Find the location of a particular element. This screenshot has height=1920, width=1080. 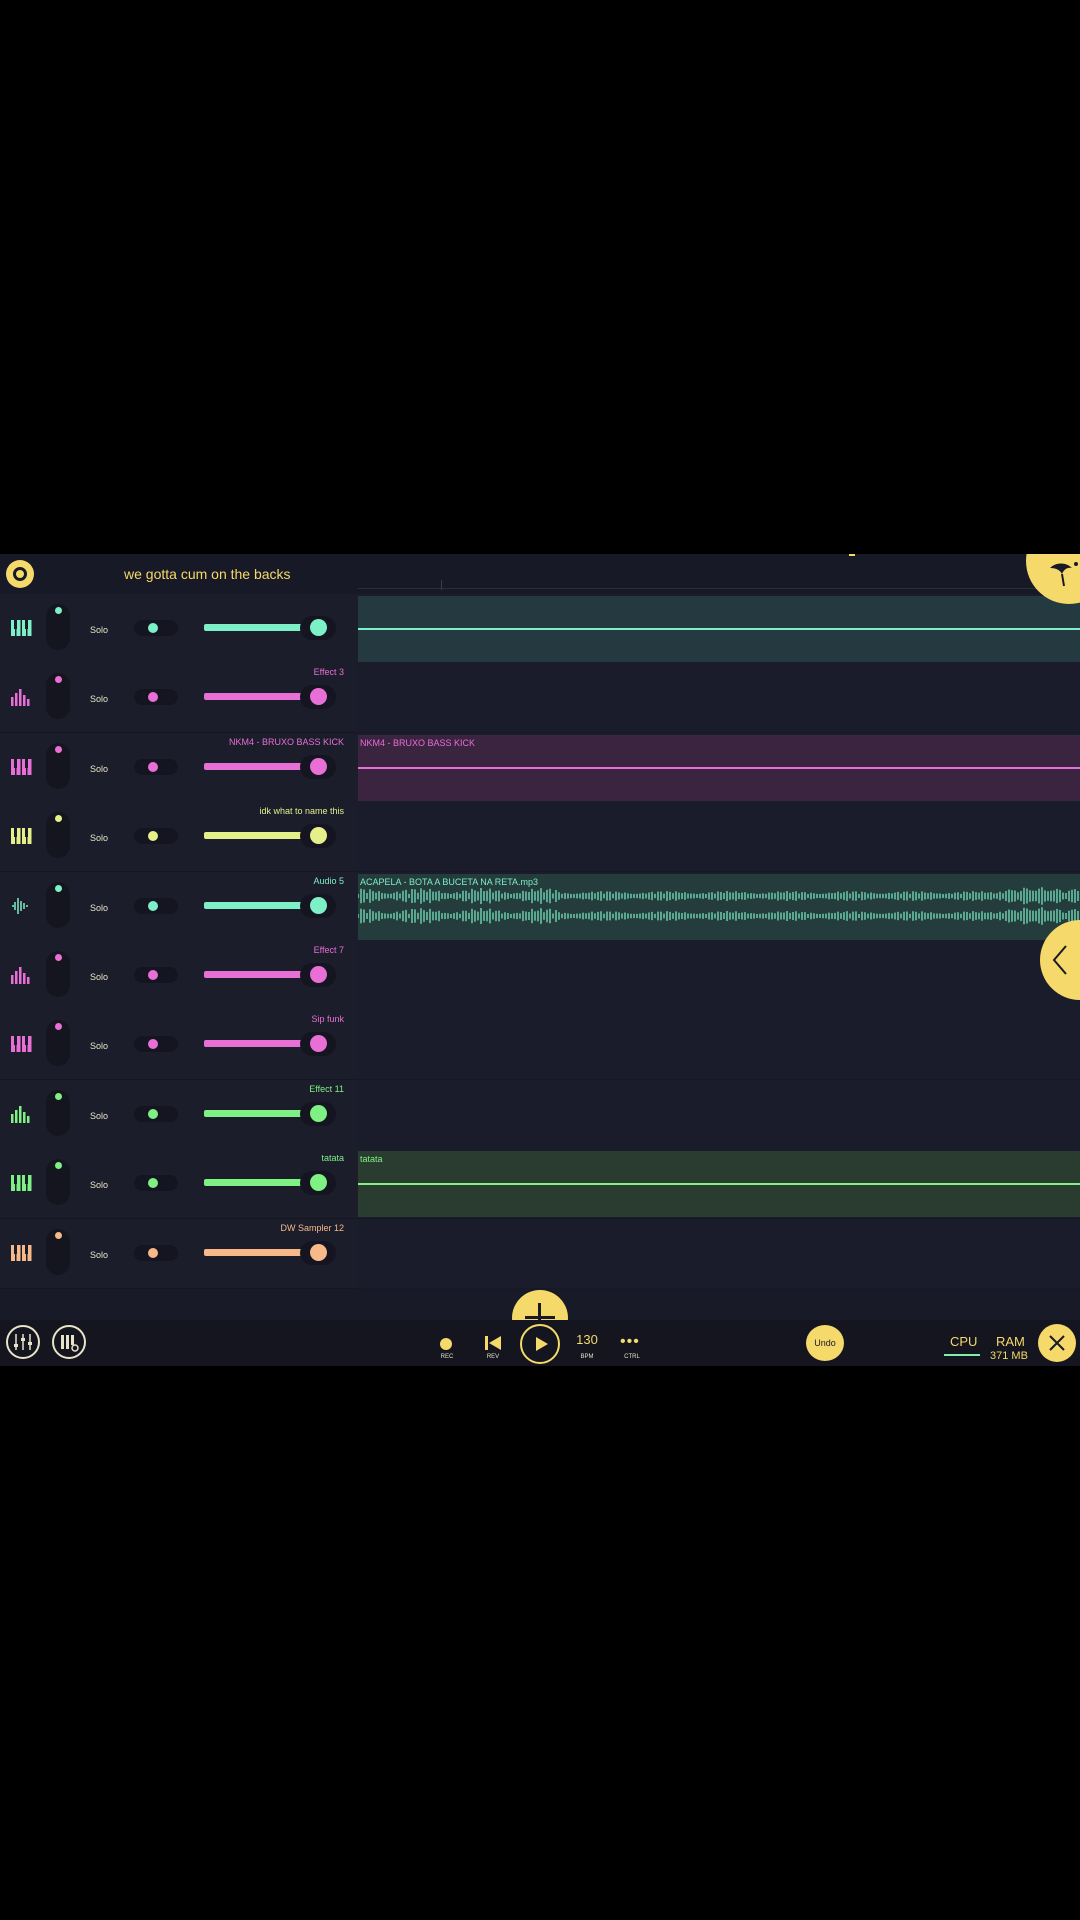

record-button is located at coordinates (446, 1344).